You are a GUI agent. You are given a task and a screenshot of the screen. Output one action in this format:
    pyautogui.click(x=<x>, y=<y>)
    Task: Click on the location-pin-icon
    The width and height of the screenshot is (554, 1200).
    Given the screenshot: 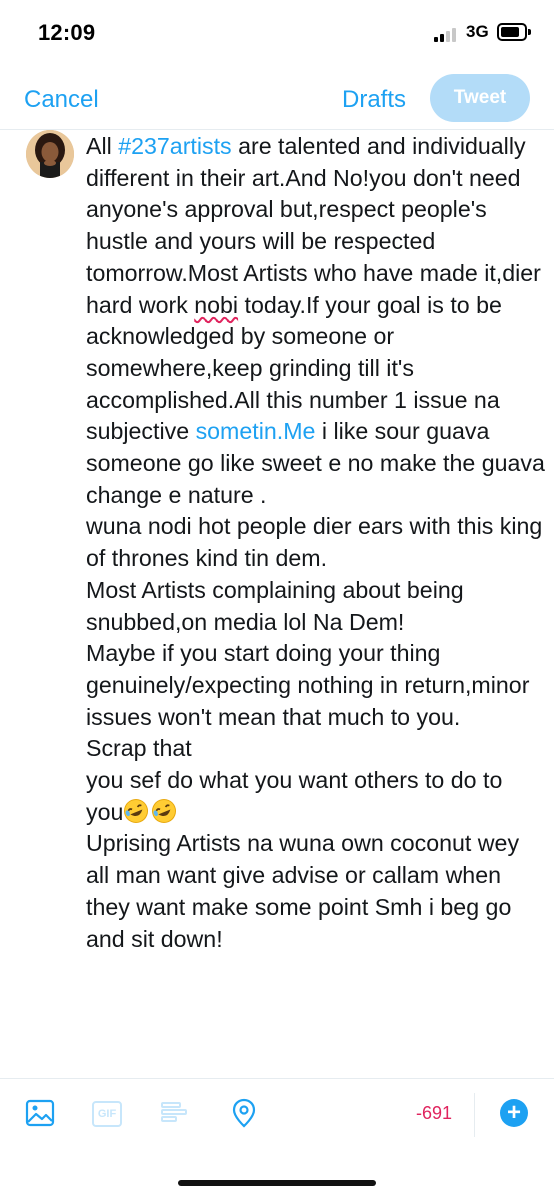 What is the action you would take?
    pyautogui.click(x=244, y=1113)
    